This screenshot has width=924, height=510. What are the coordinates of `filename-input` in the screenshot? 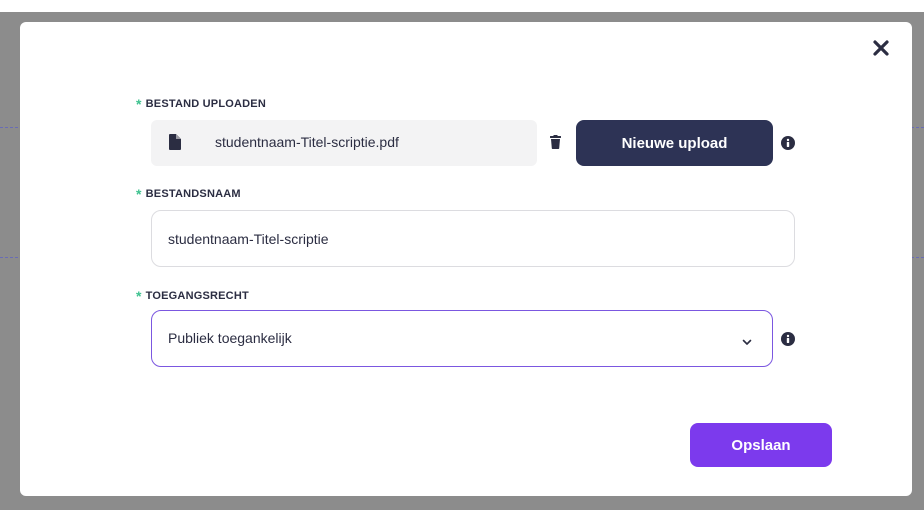 It's located at (473, 238).